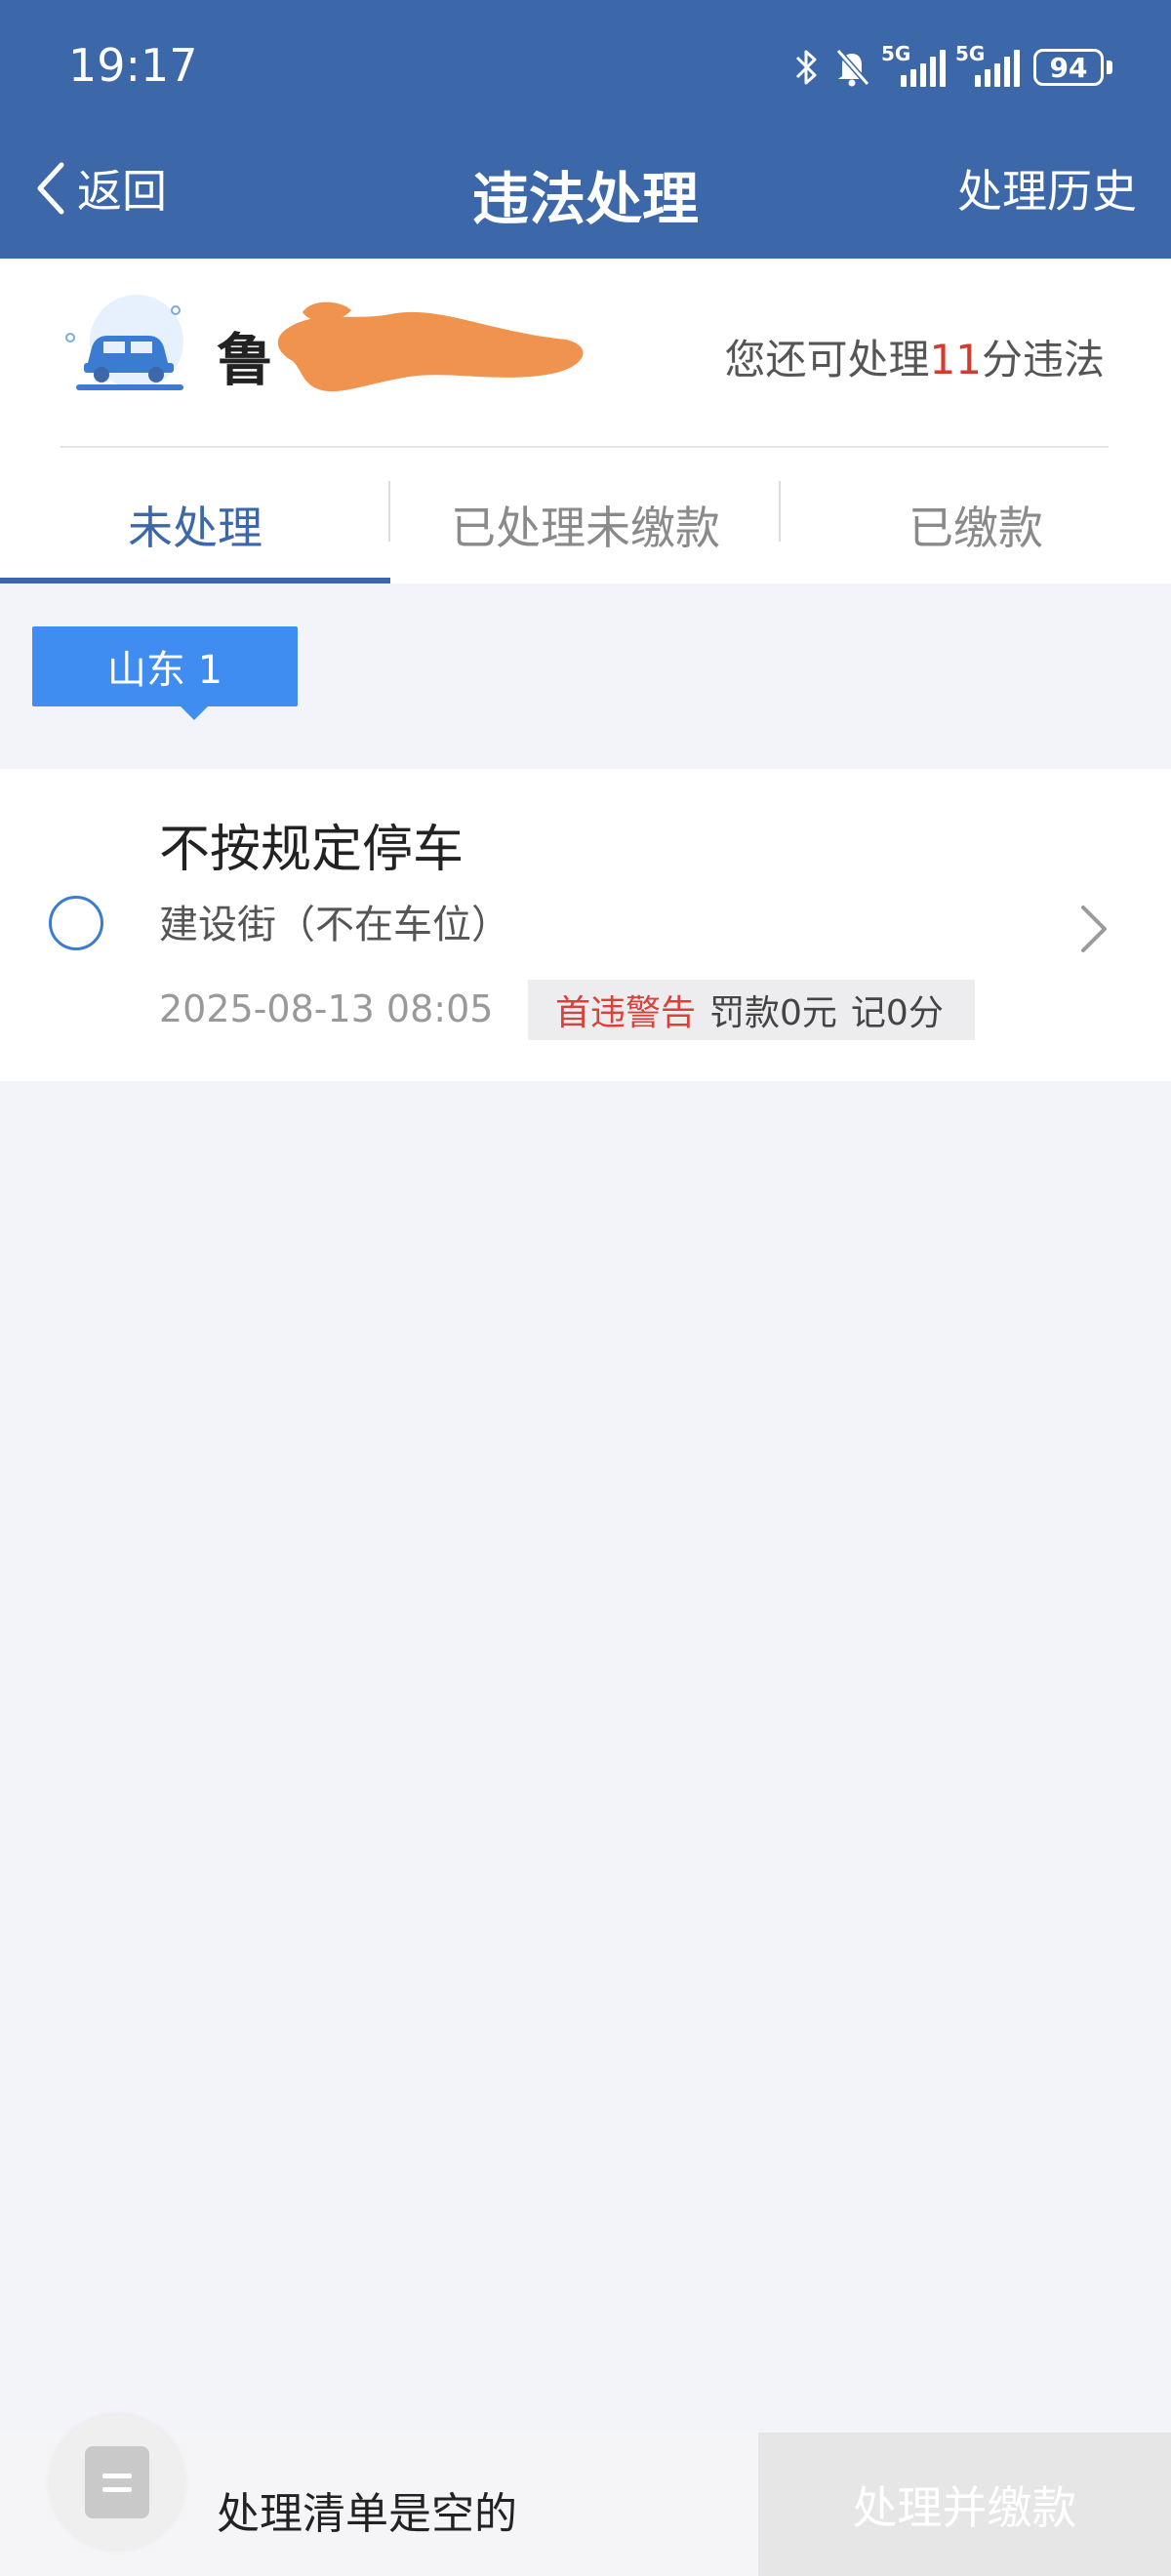  What do you see at coordinates (165, 673) in the screenshot?
I see `region-tag: 山东 1` at bounding box center [165, 673].